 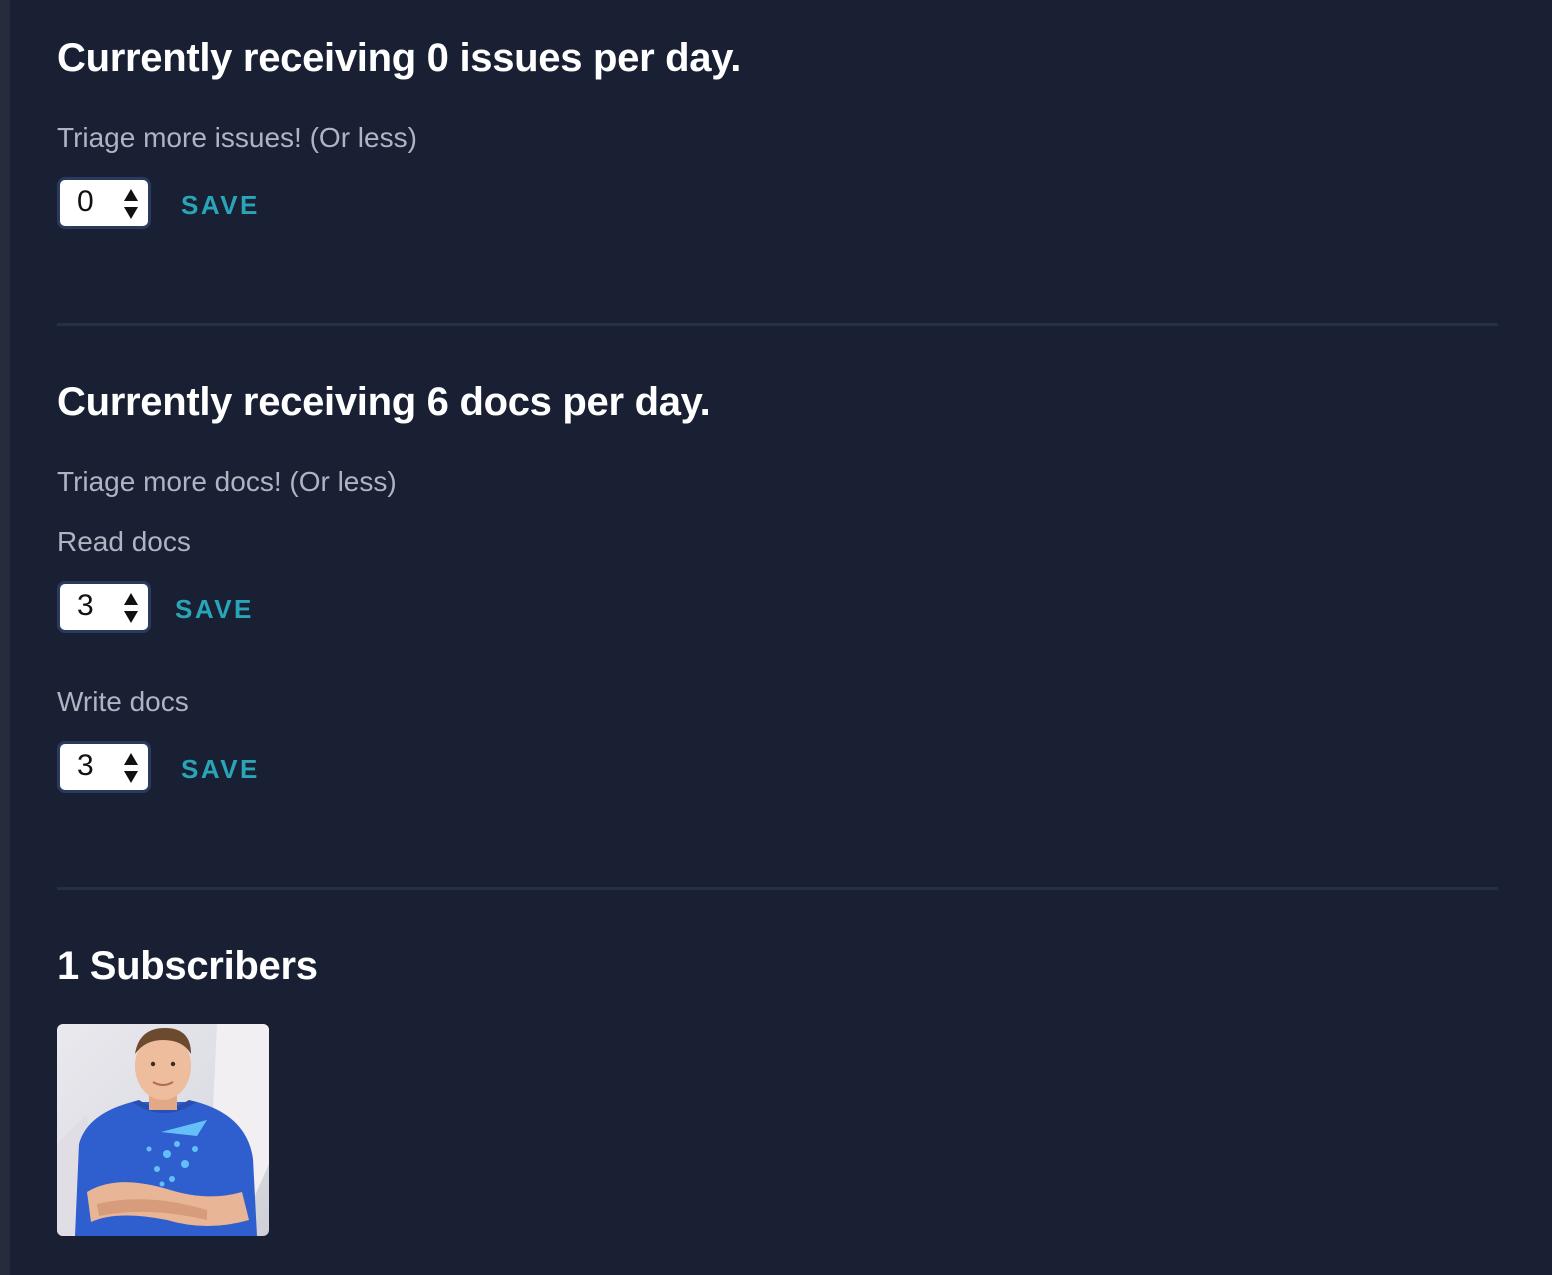 What do you see at coordinates (384, 402) in the screenshot?
I see `docs-heading: Currently receiving 6 docs per day.` at bounding box center [384, 402].